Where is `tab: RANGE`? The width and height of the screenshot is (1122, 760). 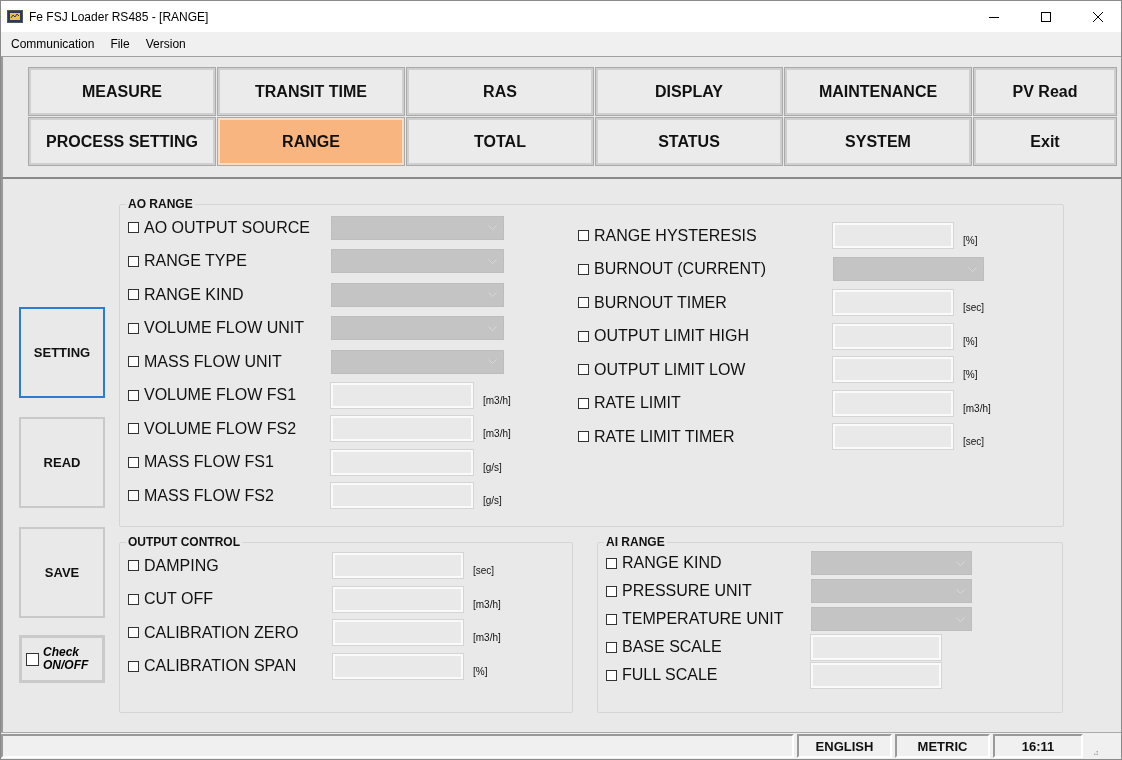 tab: RANGE is located at coordinates (311, 141).